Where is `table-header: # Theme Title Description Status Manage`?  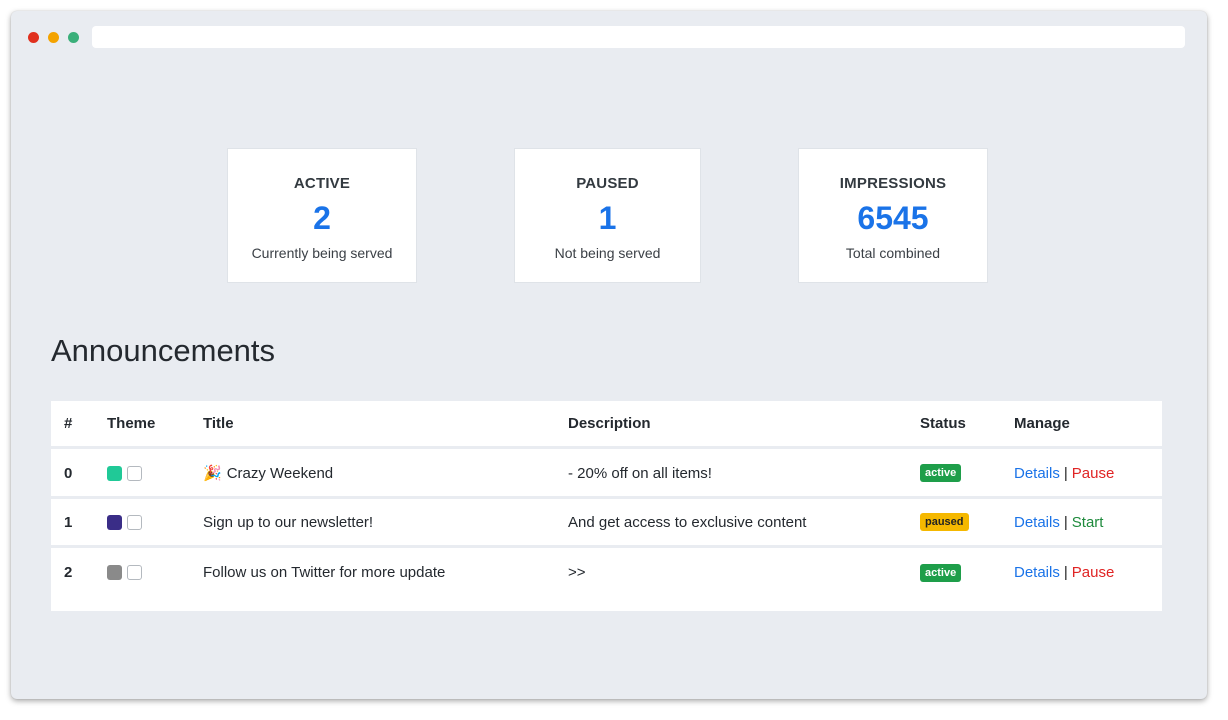 table-header: # Theme Title Description Status Manage is located at coordinates (606, 425).